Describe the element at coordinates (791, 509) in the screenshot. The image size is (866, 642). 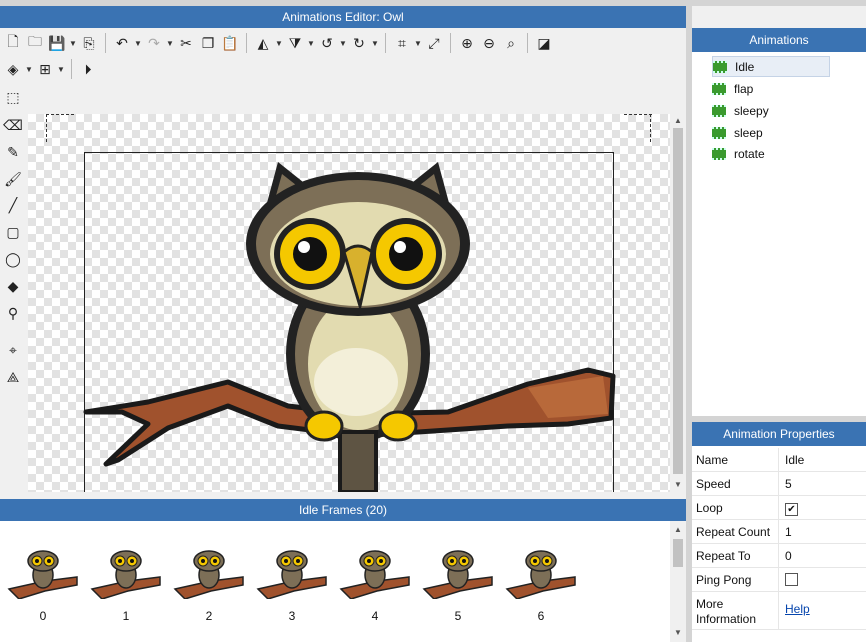
I see `loop-checkbox: ✔` at that location.